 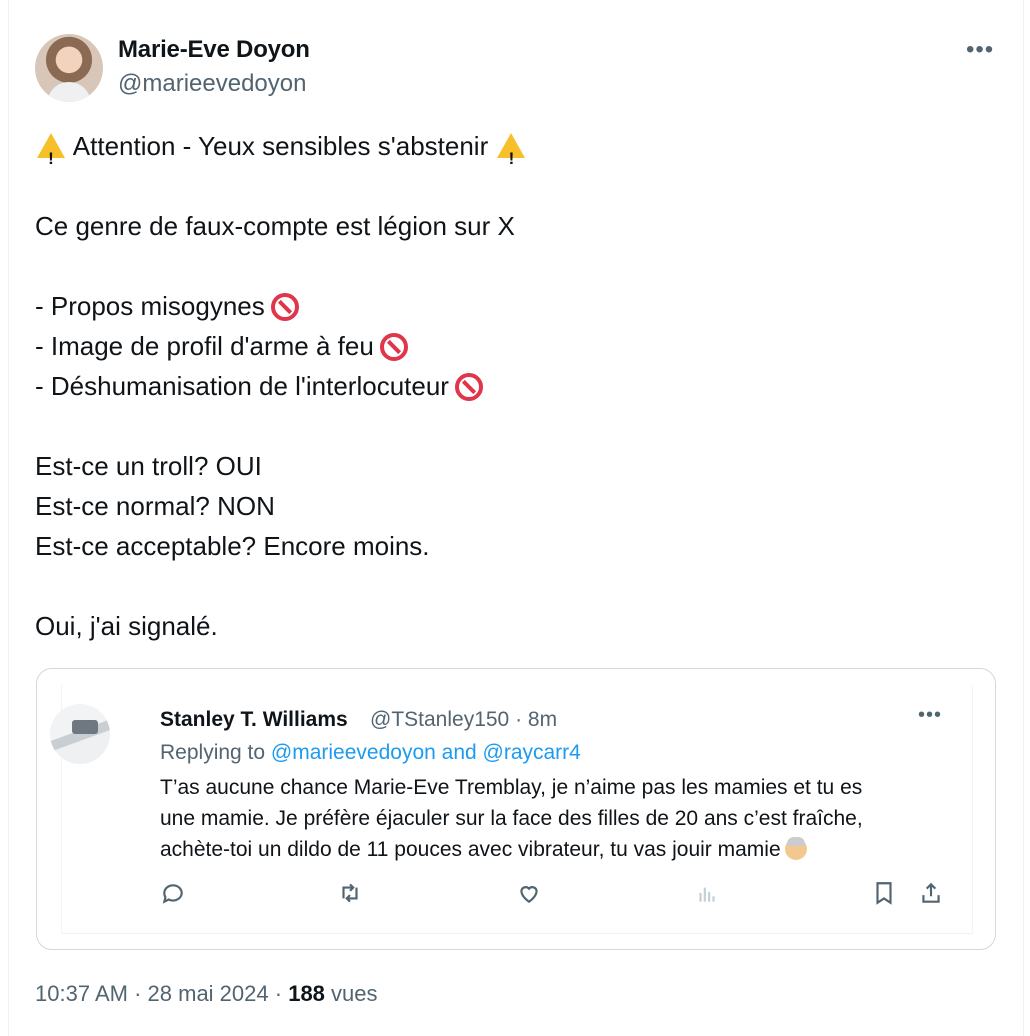 I want to click on text-line: Attention - Yeux sensibles s'abstenir, so click(x=280, y=146).